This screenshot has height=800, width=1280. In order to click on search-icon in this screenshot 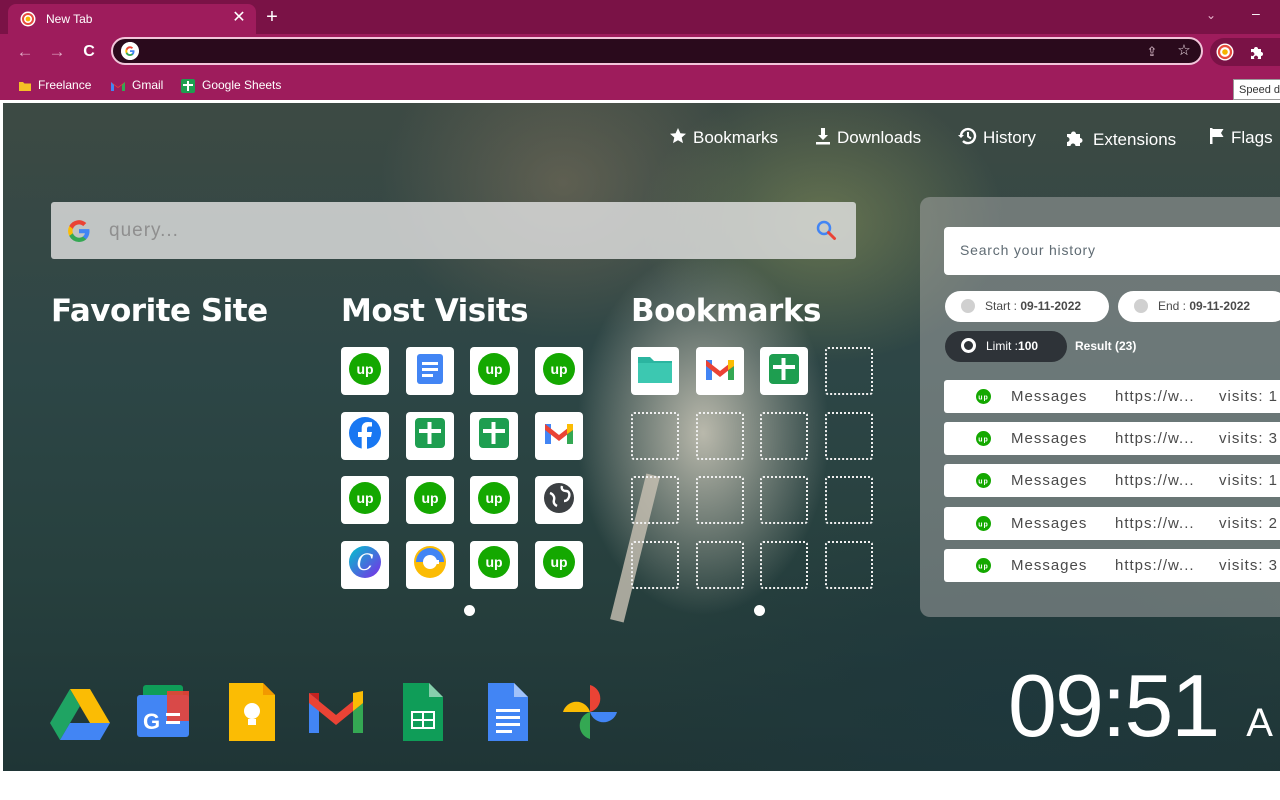, I will do `click(826, 230)`.